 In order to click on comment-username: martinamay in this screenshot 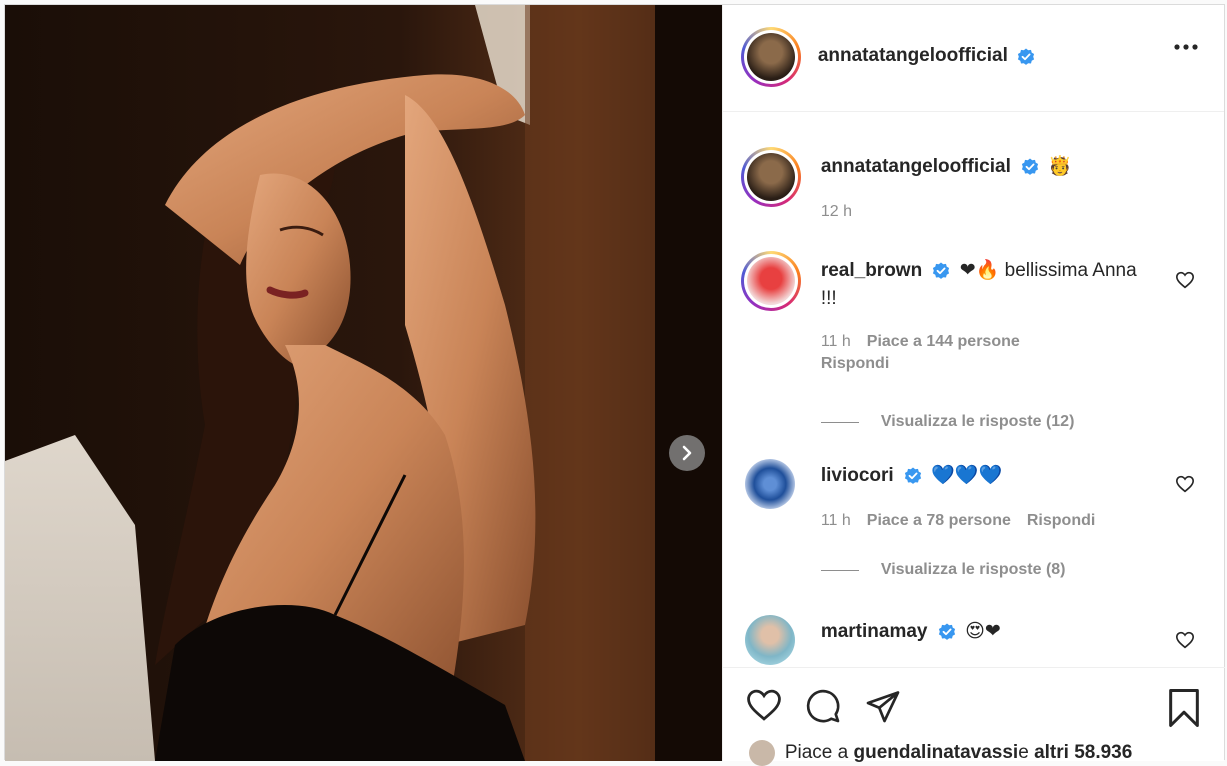, I will do `click(874, 631)`.